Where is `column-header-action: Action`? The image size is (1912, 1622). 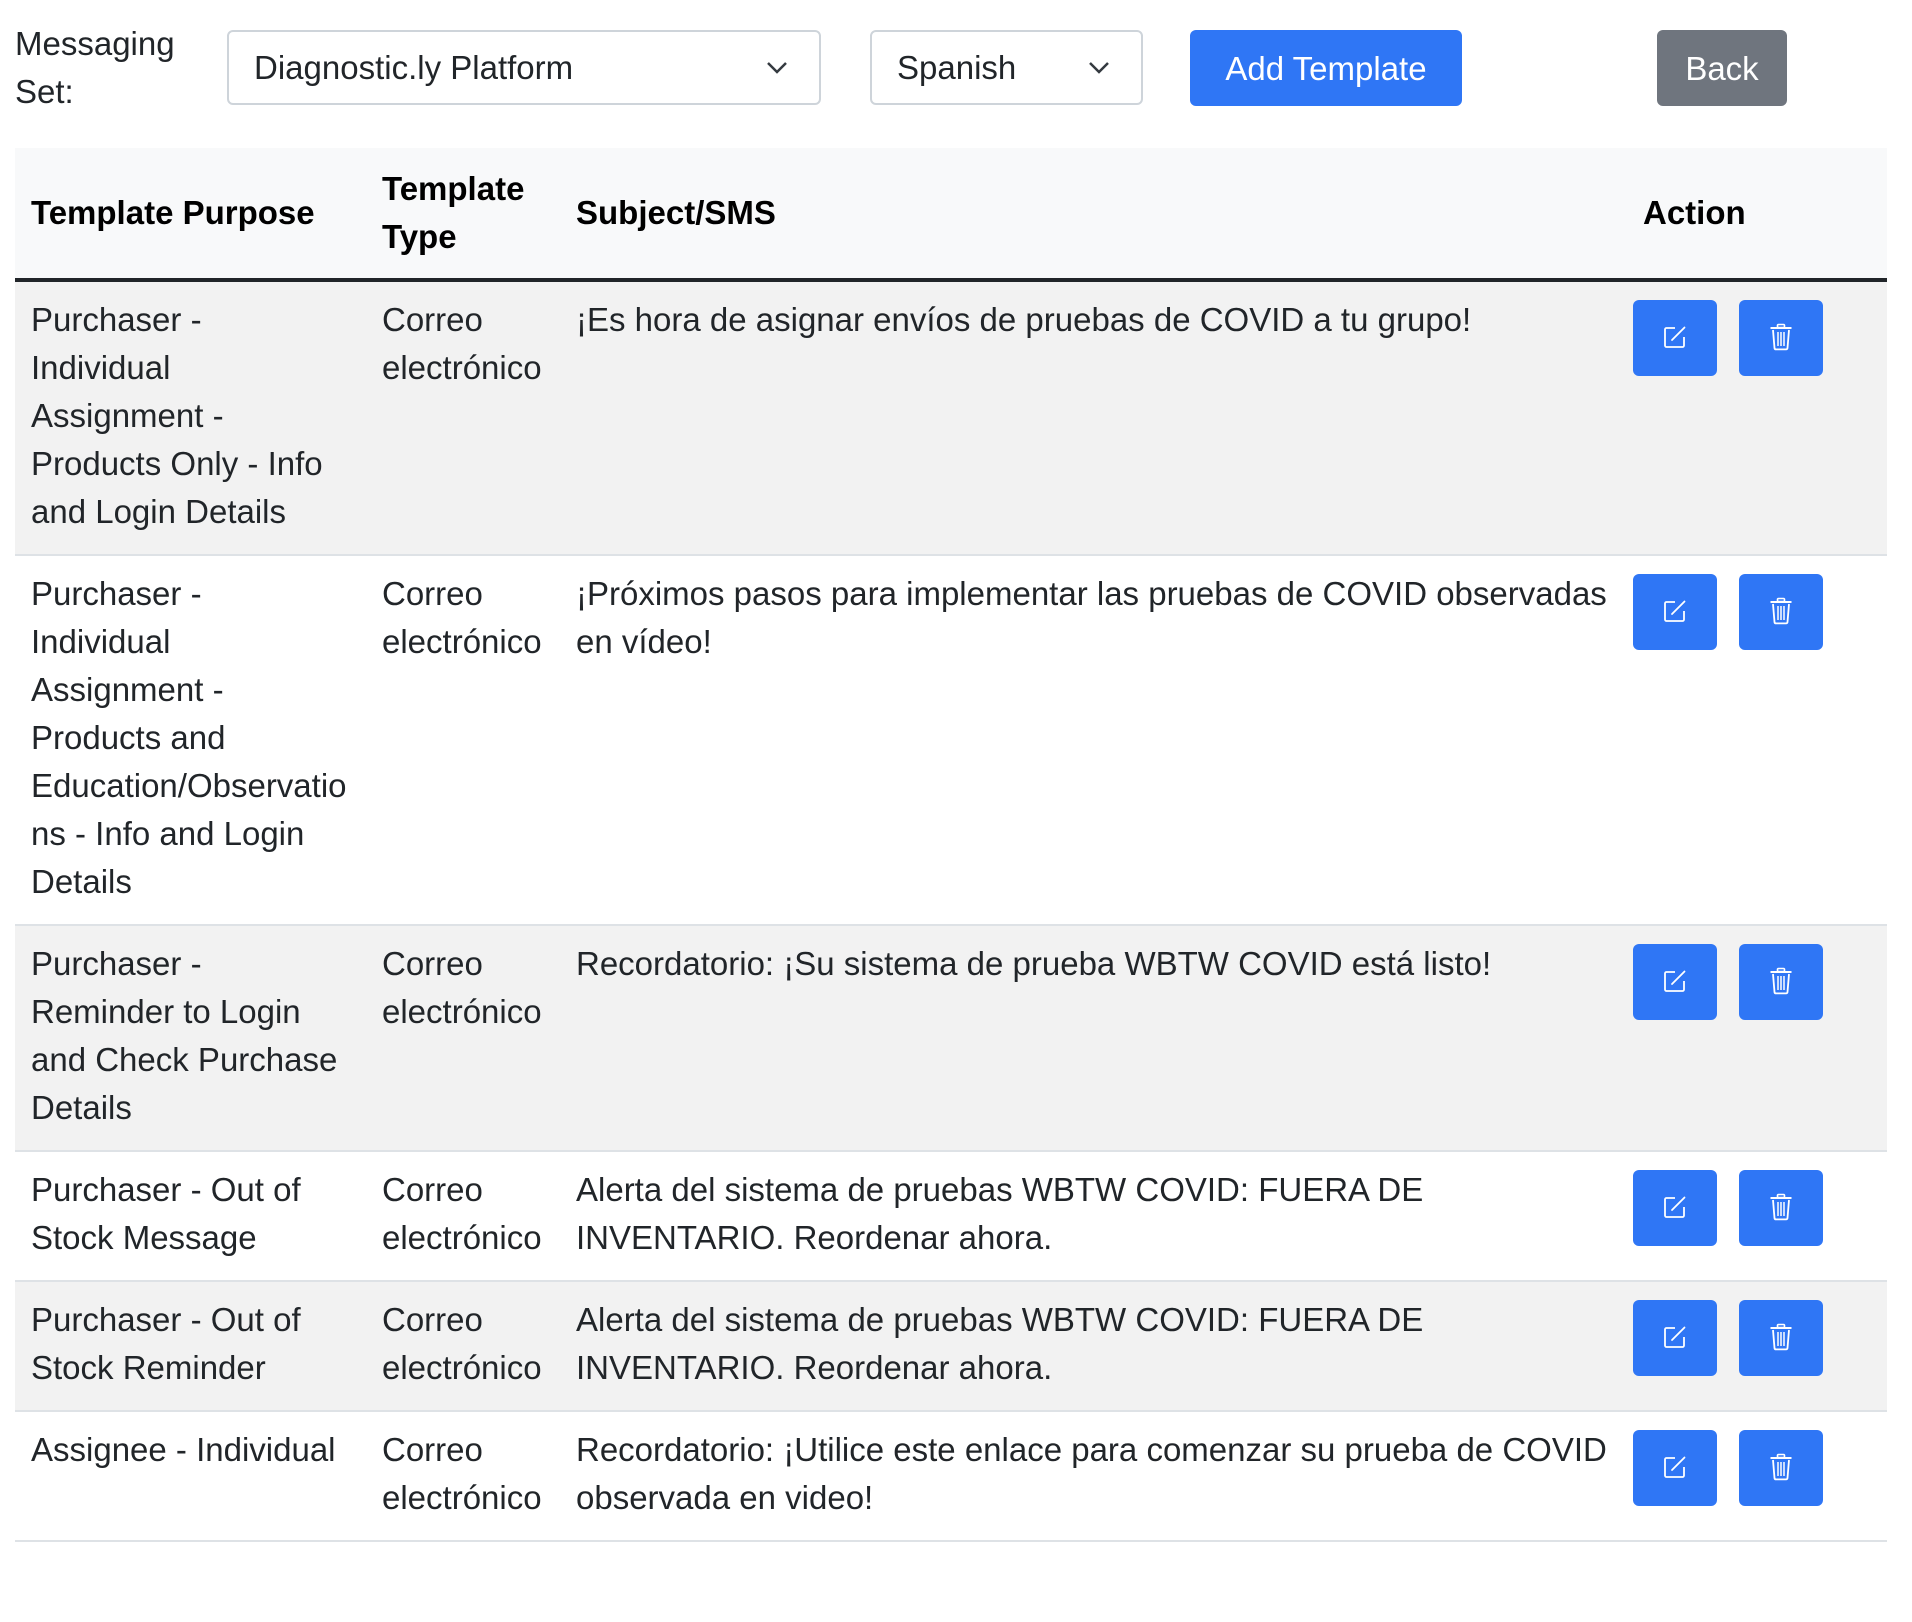
column-header-action: Action is located at coordinates (1757, 215).